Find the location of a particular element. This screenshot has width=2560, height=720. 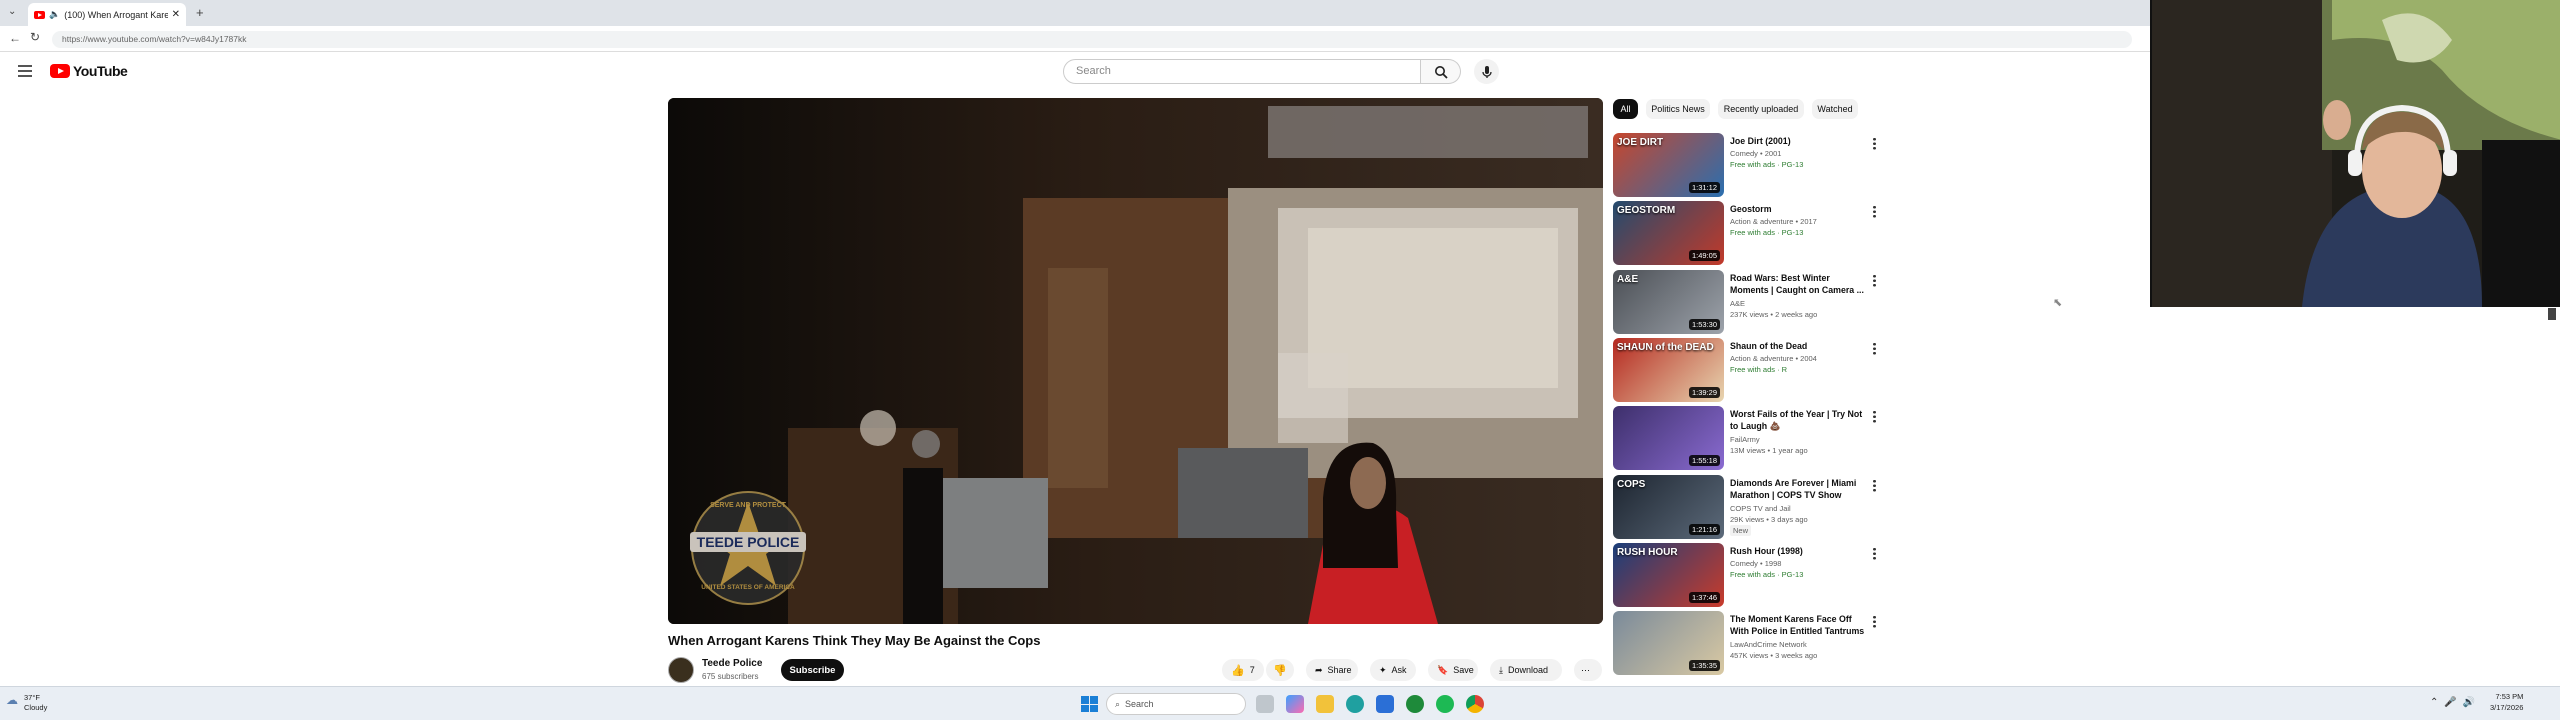

download-button: ⤓ Download is located at coordinates (1526, 670).